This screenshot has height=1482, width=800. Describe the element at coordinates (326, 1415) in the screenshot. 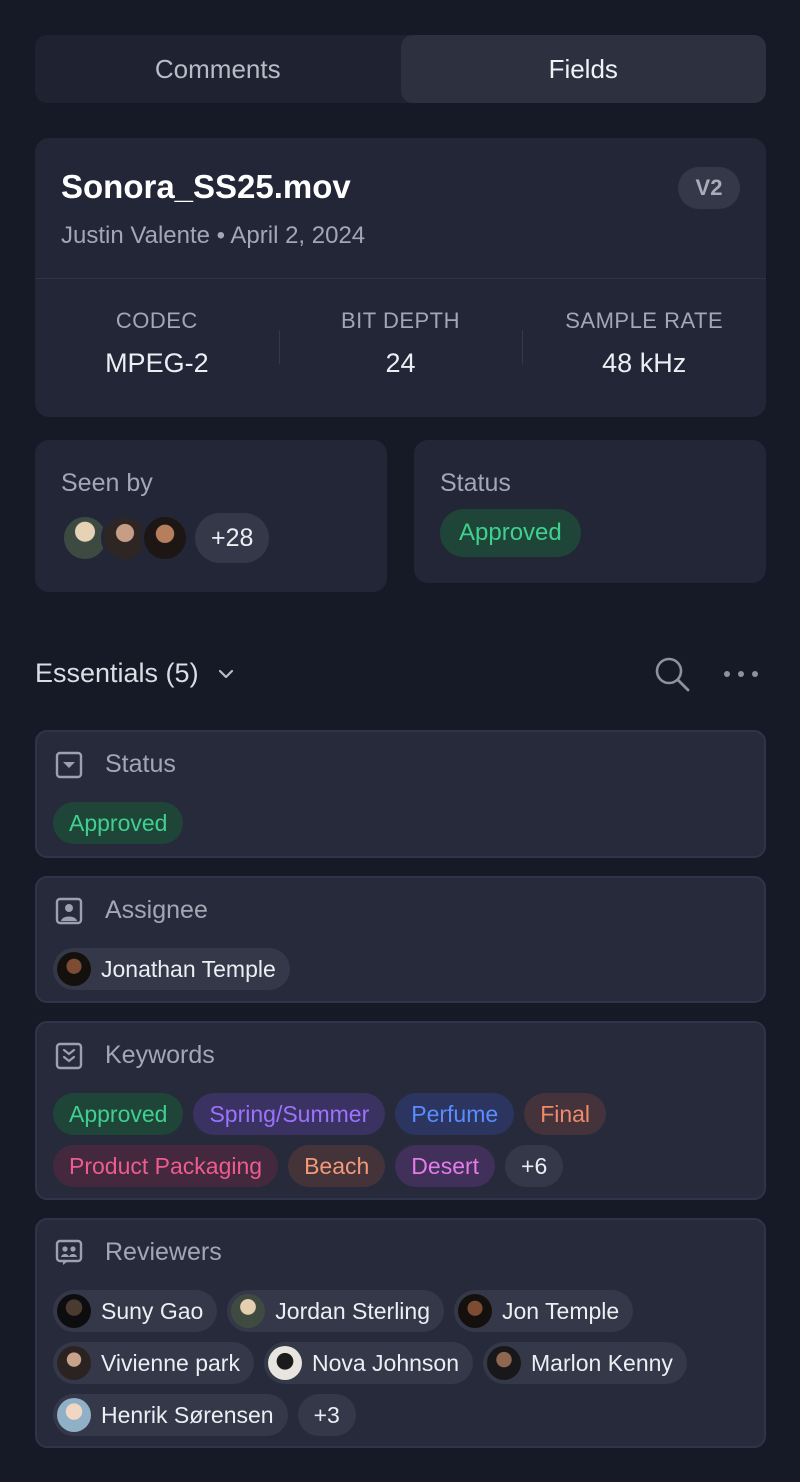

I see `reviewers-more: +3` at that location.